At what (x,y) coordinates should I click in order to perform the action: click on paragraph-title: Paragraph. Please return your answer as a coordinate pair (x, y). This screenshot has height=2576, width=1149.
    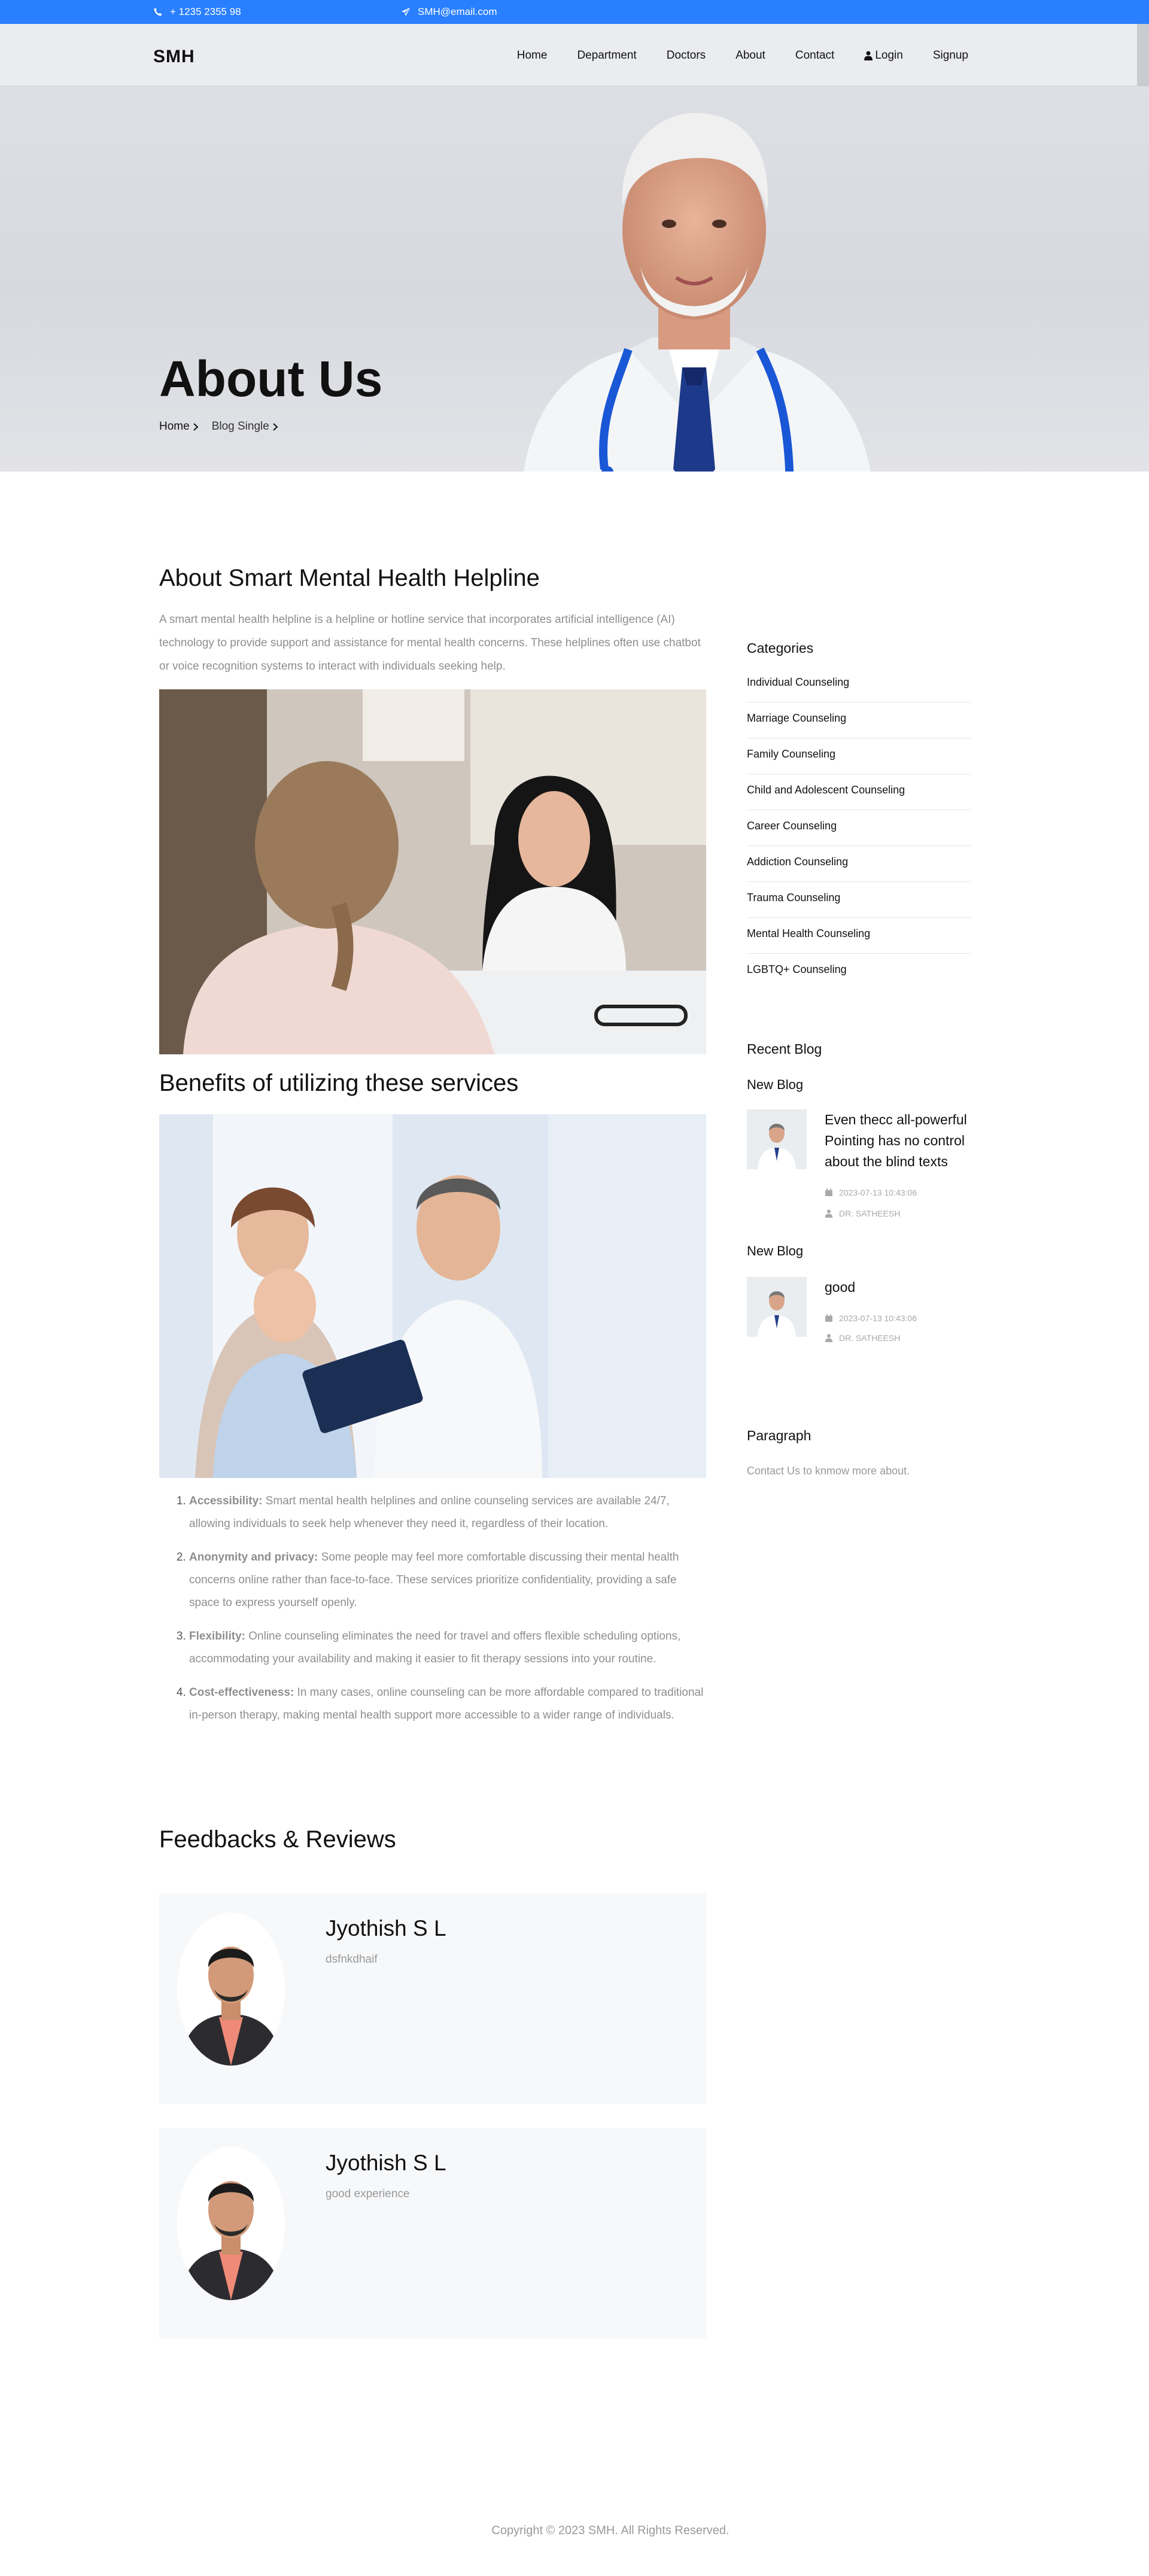
    Looking at the image, I should click on (779, 1435).